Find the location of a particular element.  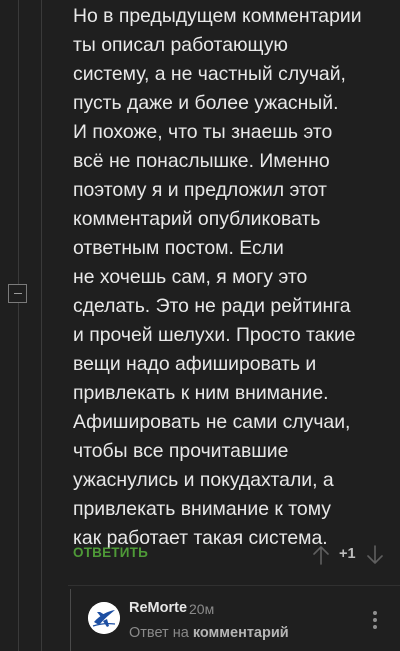

comment-line: пусть даже и более ужасный. is located at coordinates (206, 103).